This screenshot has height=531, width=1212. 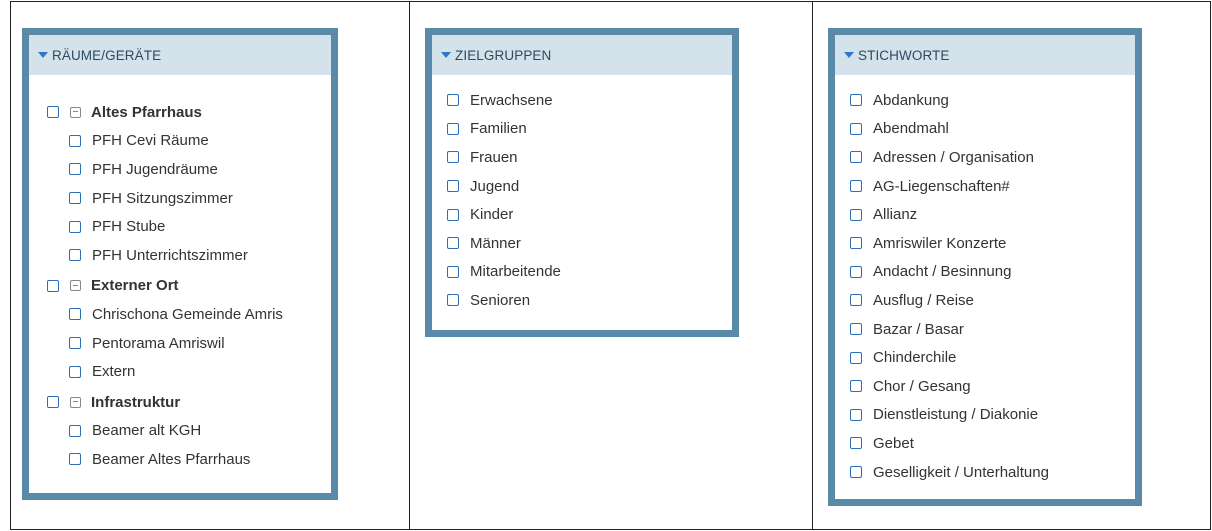 I want to click on checkbox-label: Gebet, so click(x=893, y=443).